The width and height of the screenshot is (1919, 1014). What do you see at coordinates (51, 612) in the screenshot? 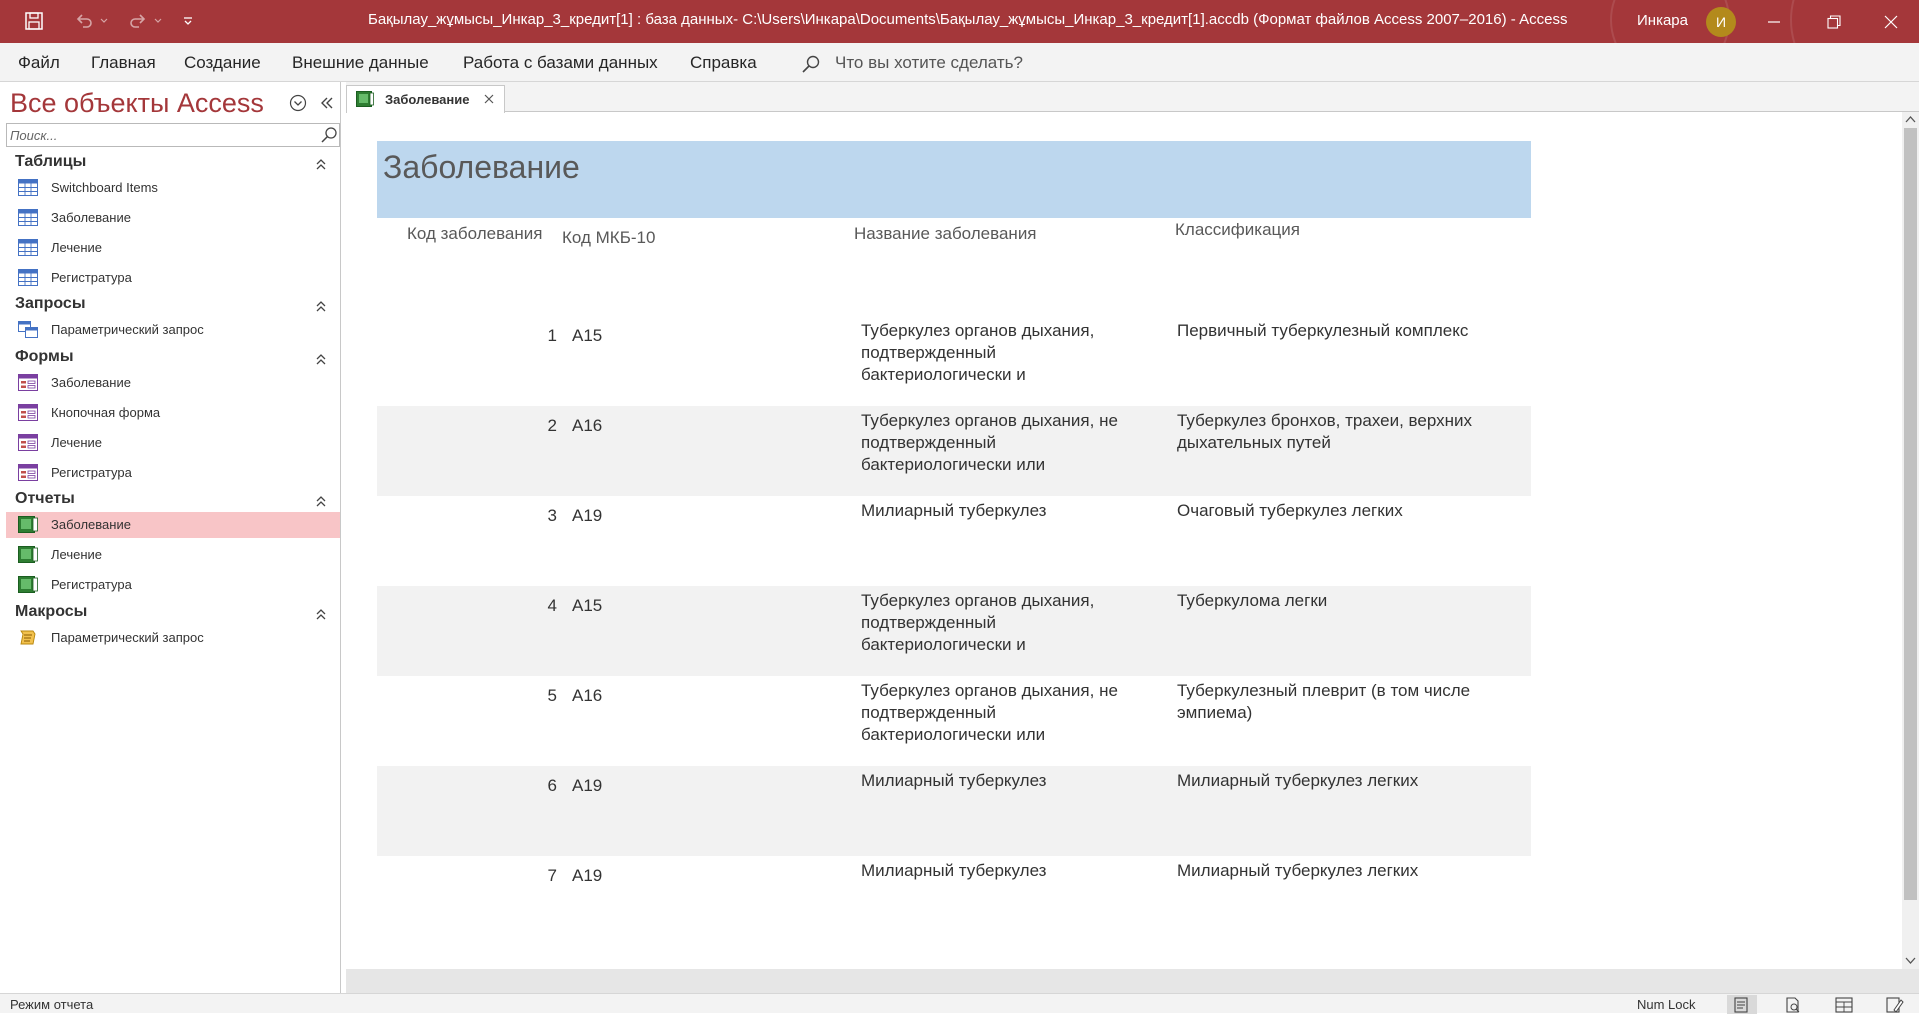
I see `group-header-macros: Макросы` at bounding box center [51, 612].